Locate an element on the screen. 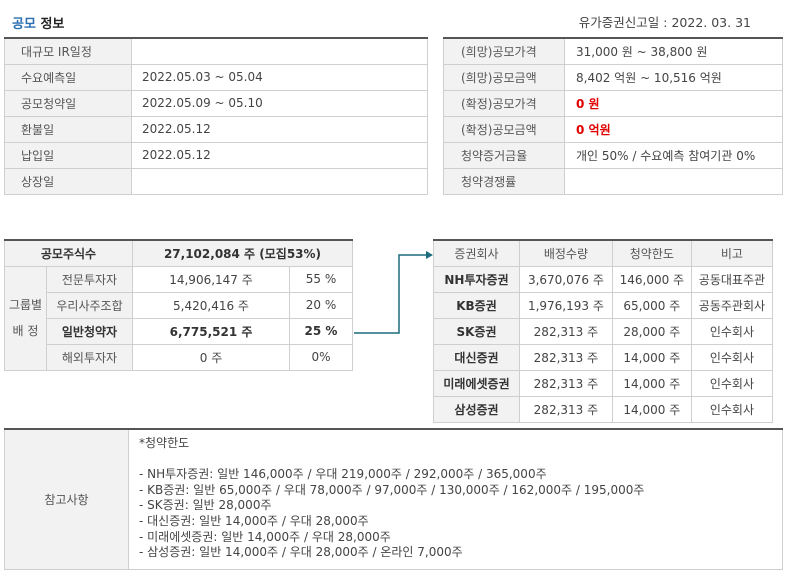 The height and width of the screenshot is (577, 794). page-title: 공모 정보 is located at coordinates (38, 22).